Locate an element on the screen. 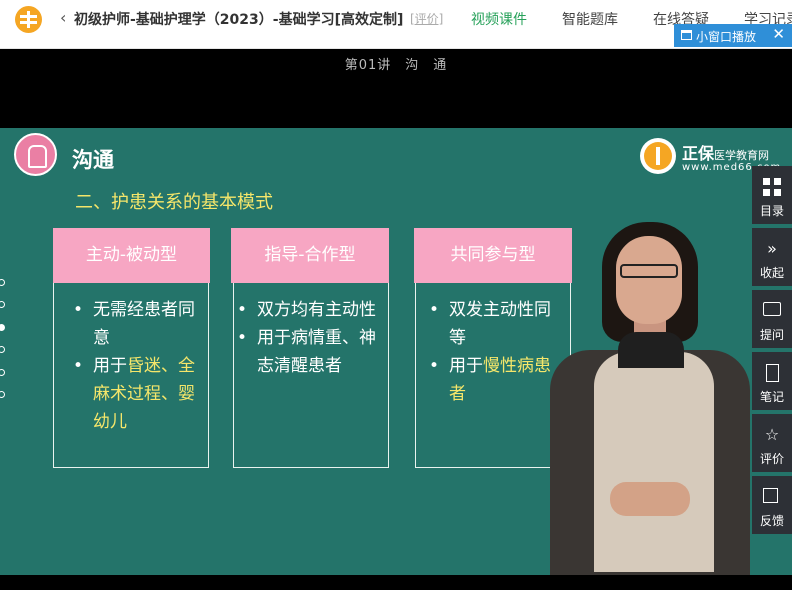 Image resolution: width=792 pixels, height=590 pixels. sidebar-notes-button: 笔记 is located at coordinates (772, 381).